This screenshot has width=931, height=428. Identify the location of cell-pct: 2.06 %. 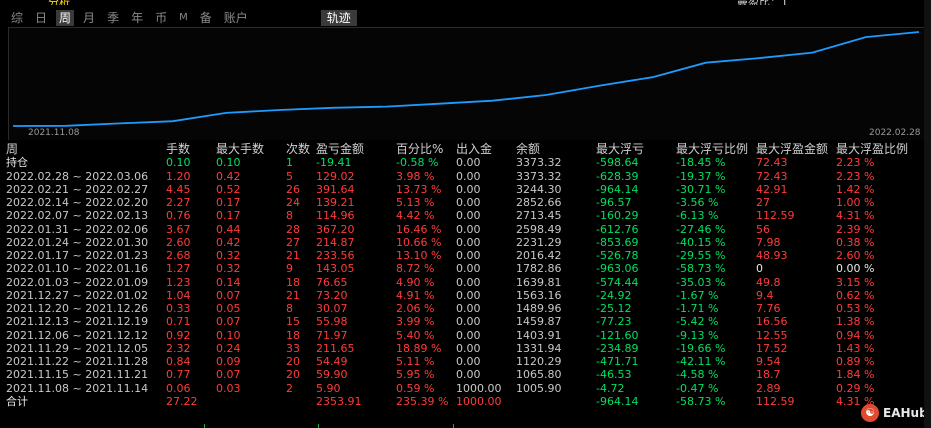
(415, 308).